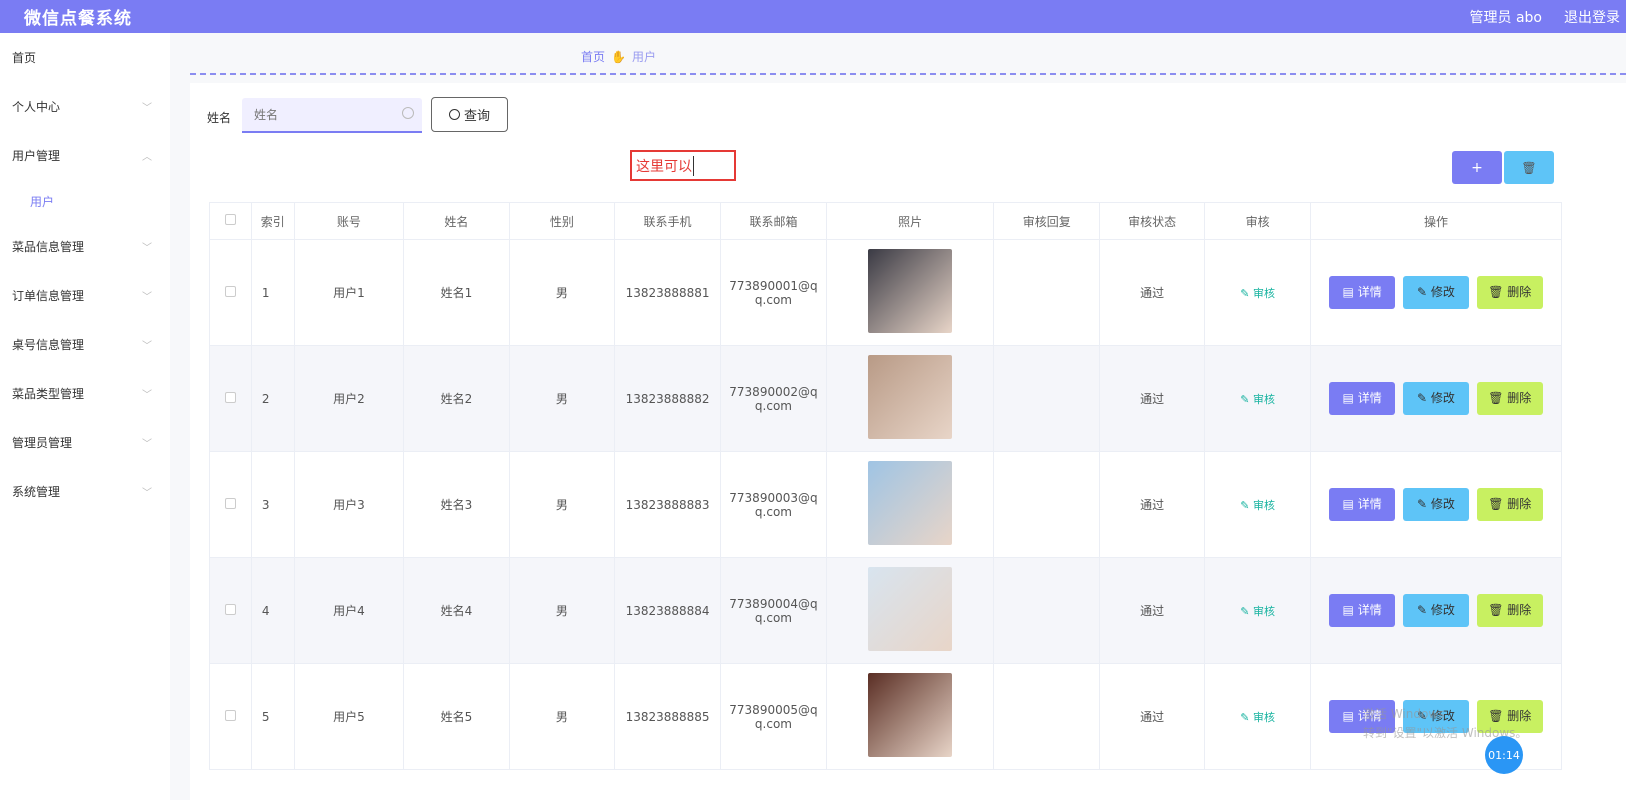  What do you see at coordinates (85, 246) in the screenshot?
I see `sidebar-item-dish-info: 菜品信息管理 ﹀` at bounding box center [85, 246].